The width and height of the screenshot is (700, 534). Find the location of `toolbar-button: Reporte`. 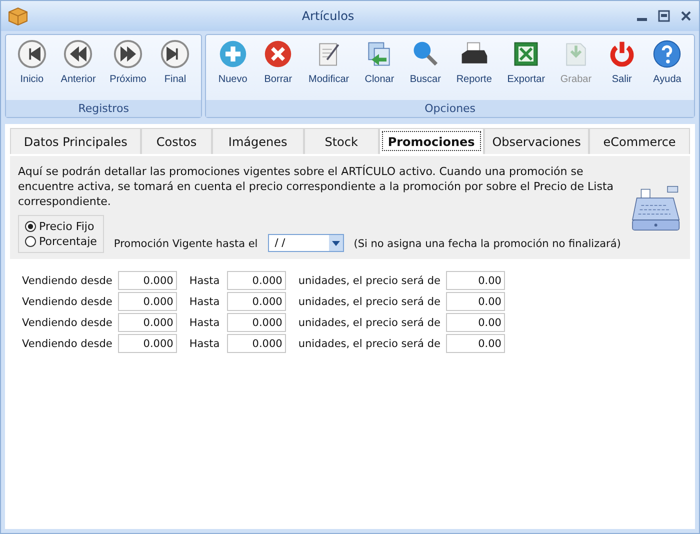

toolbar-button: Reporte is located at coordinates (474, 69).